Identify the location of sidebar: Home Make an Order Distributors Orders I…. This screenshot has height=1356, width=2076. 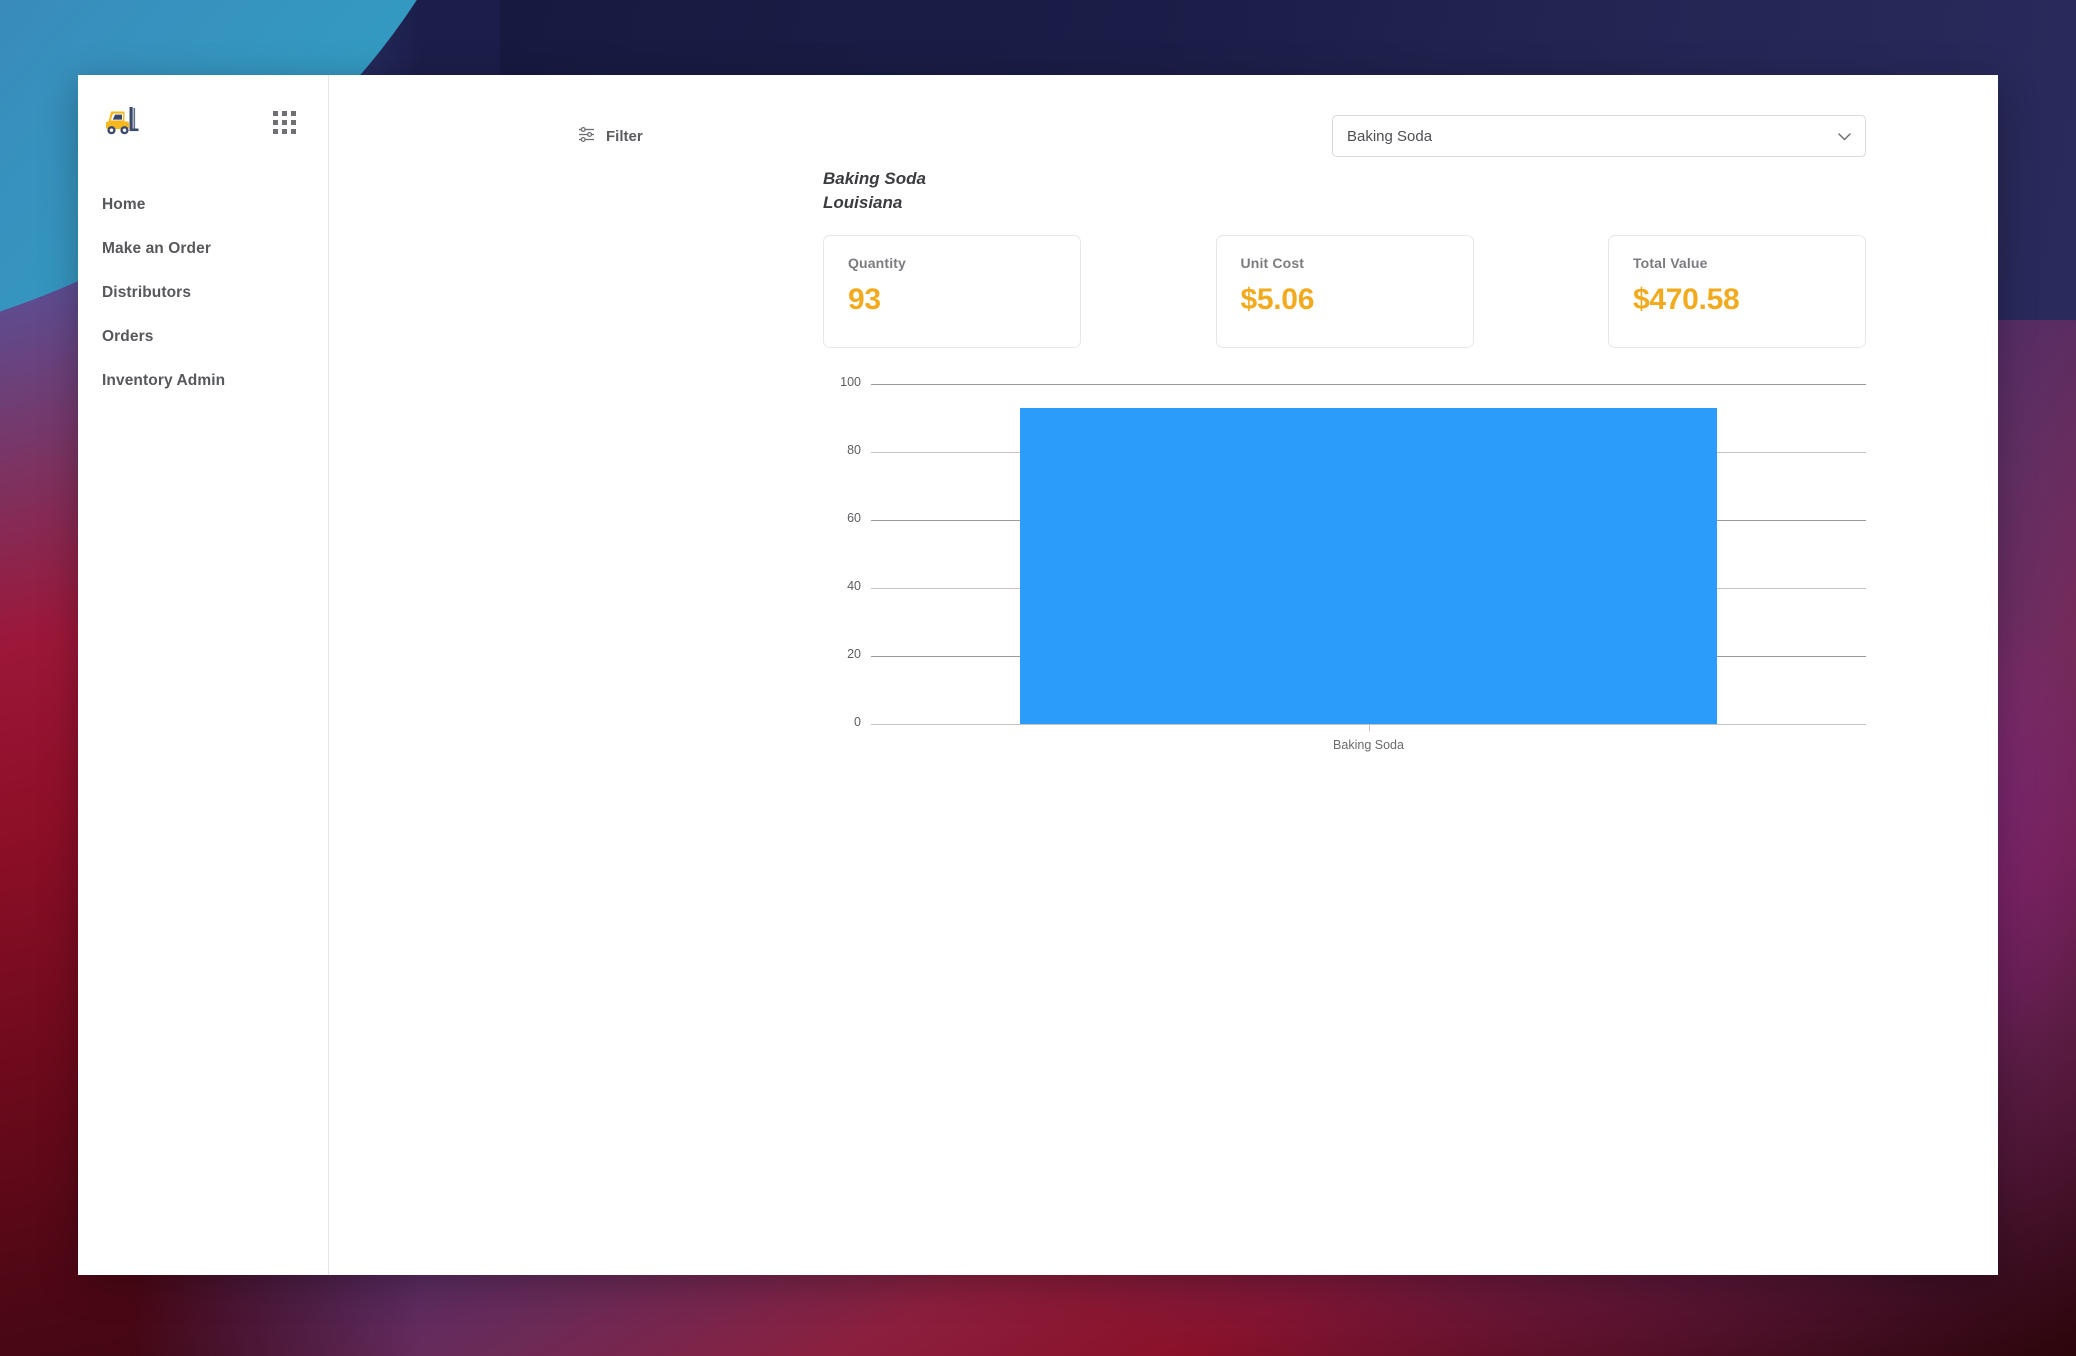
(203, 675).